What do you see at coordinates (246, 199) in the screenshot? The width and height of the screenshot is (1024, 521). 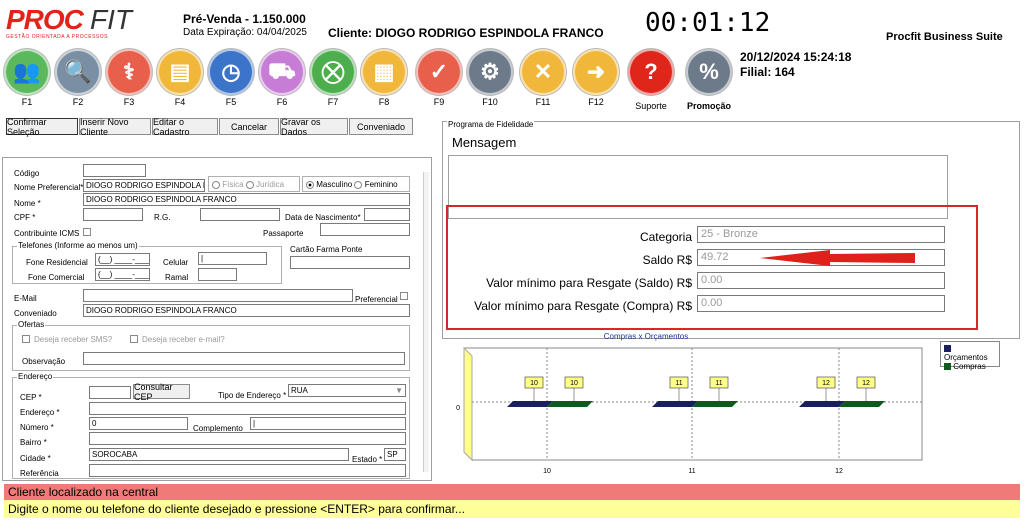 I see `name-input: DIOGO RODRIGO ESPINDOLA FRANCO` at bounding box center [246, 199].